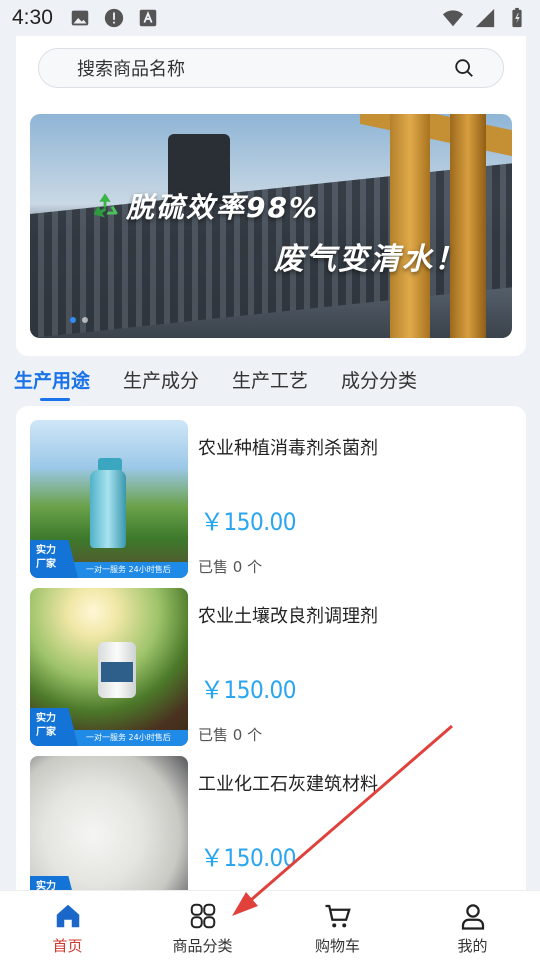  Describe the element at coordinates (472, 946) in the screenshot. I see `nav-profile-label: 我的` at that location.